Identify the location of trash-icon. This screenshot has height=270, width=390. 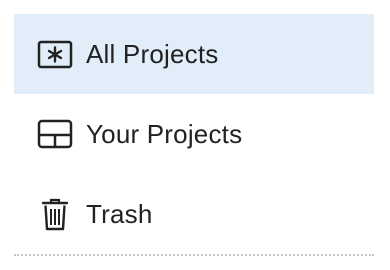
(55, 214).